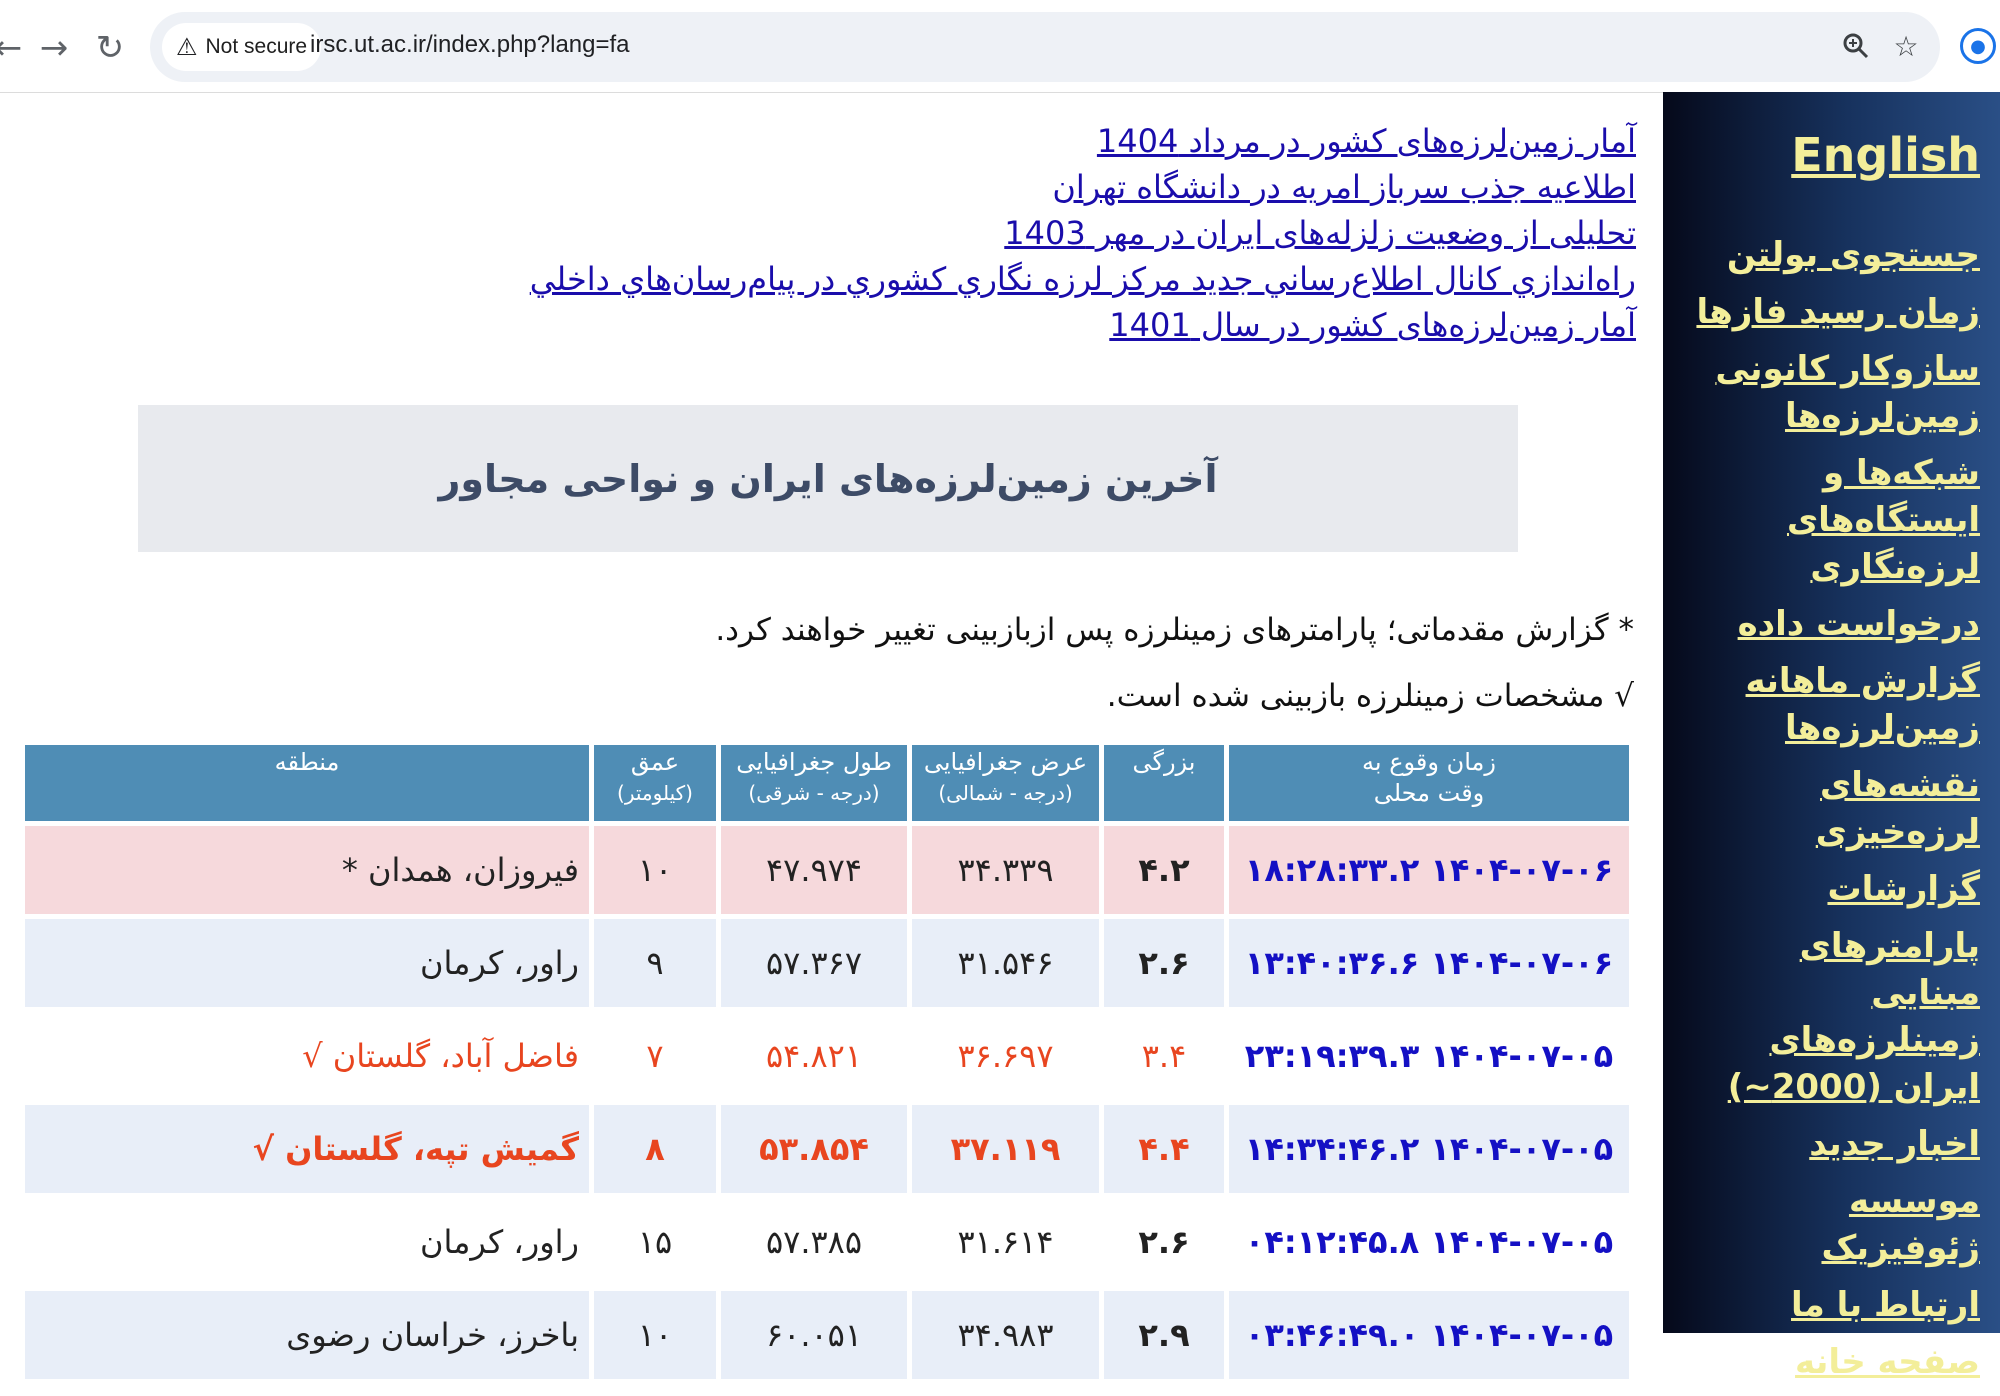  I want to click on profile-icon: ●, so click(1978, 46).